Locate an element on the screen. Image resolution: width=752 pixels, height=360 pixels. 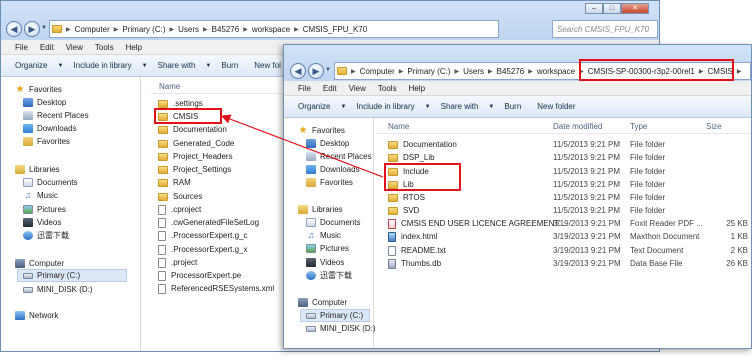
column-header-type: Type is located at coordinates (638, 126).